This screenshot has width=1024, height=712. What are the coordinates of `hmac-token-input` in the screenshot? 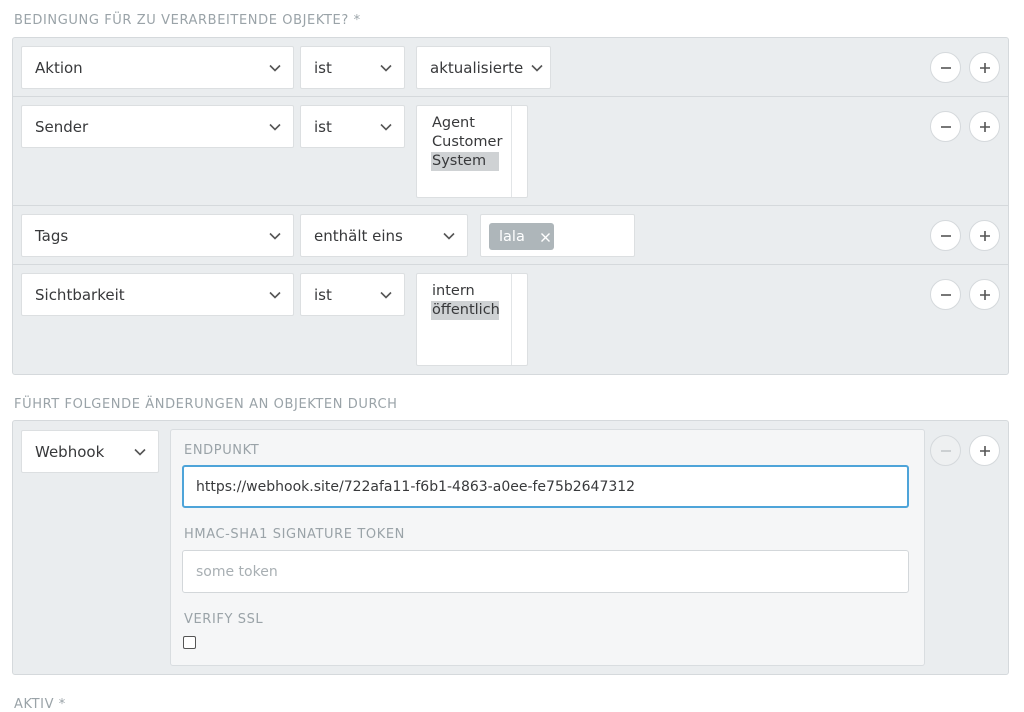 It's located at (545, 571).